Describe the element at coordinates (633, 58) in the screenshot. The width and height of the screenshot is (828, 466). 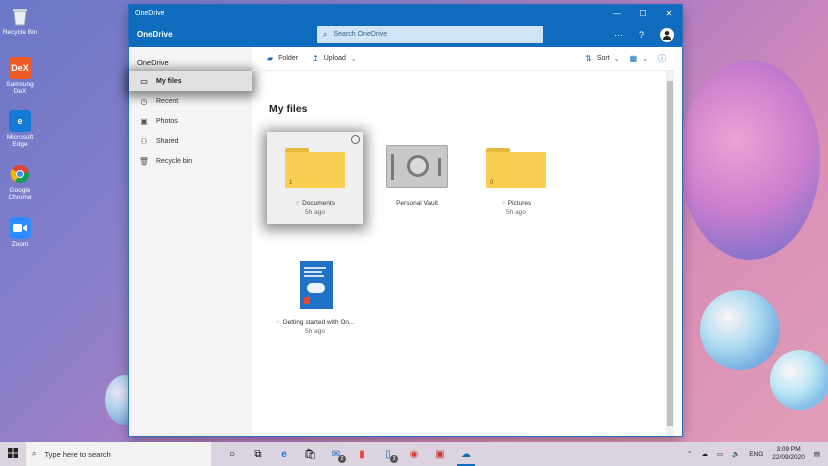
I see `grid-view-icon: ▦` at that location.